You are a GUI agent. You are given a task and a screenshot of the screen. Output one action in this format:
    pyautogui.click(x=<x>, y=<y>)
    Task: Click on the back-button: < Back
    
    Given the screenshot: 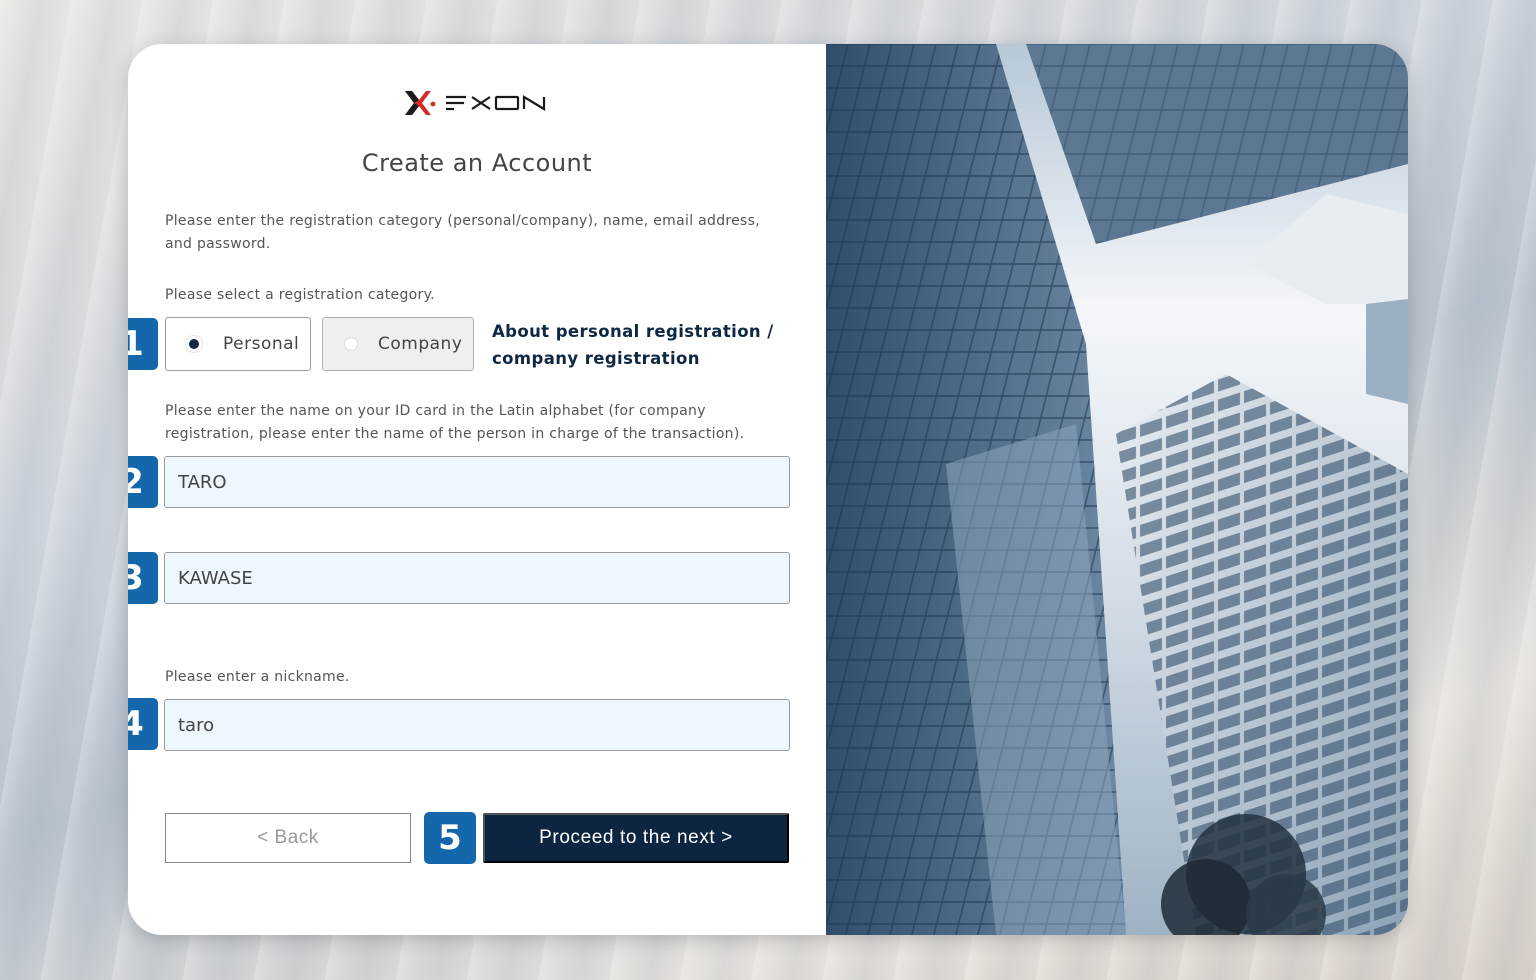 What is the action you would take?
    pyautogui.click(x=288, y=838)
    